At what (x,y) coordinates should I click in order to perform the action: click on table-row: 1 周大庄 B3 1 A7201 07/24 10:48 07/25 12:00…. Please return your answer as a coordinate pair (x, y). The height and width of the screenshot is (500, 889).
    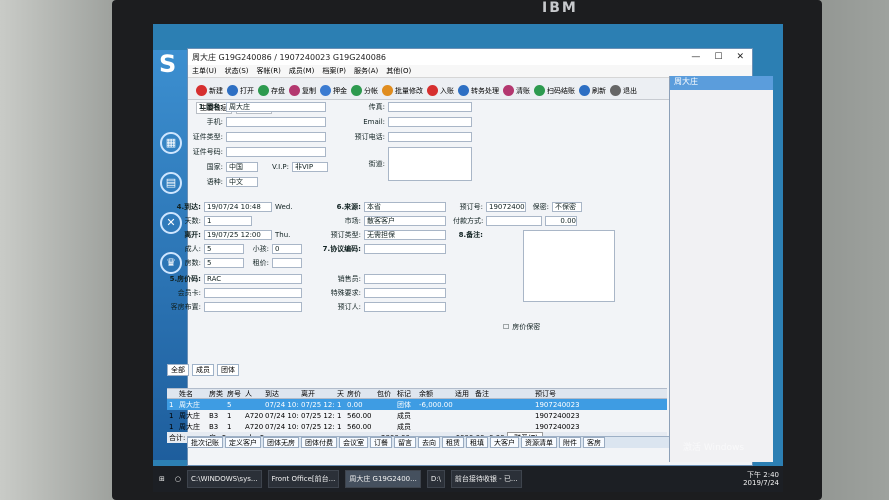
    Looking at the image, I should click on (417, 415).